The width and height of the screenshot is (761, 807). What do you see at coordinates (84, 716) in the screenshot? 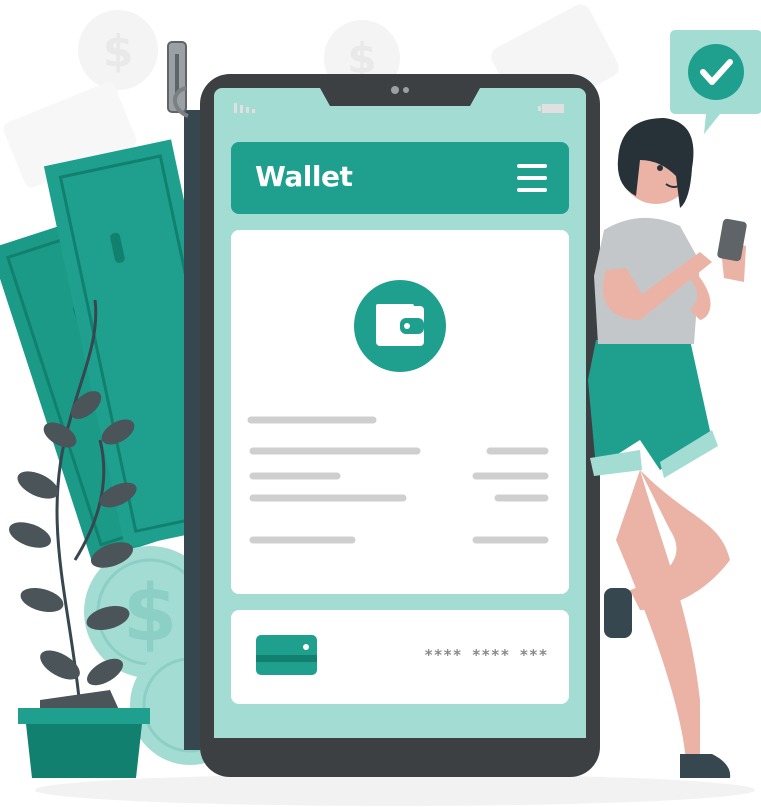
I see `plant-pot-rim` at bounding box center [84, 716].